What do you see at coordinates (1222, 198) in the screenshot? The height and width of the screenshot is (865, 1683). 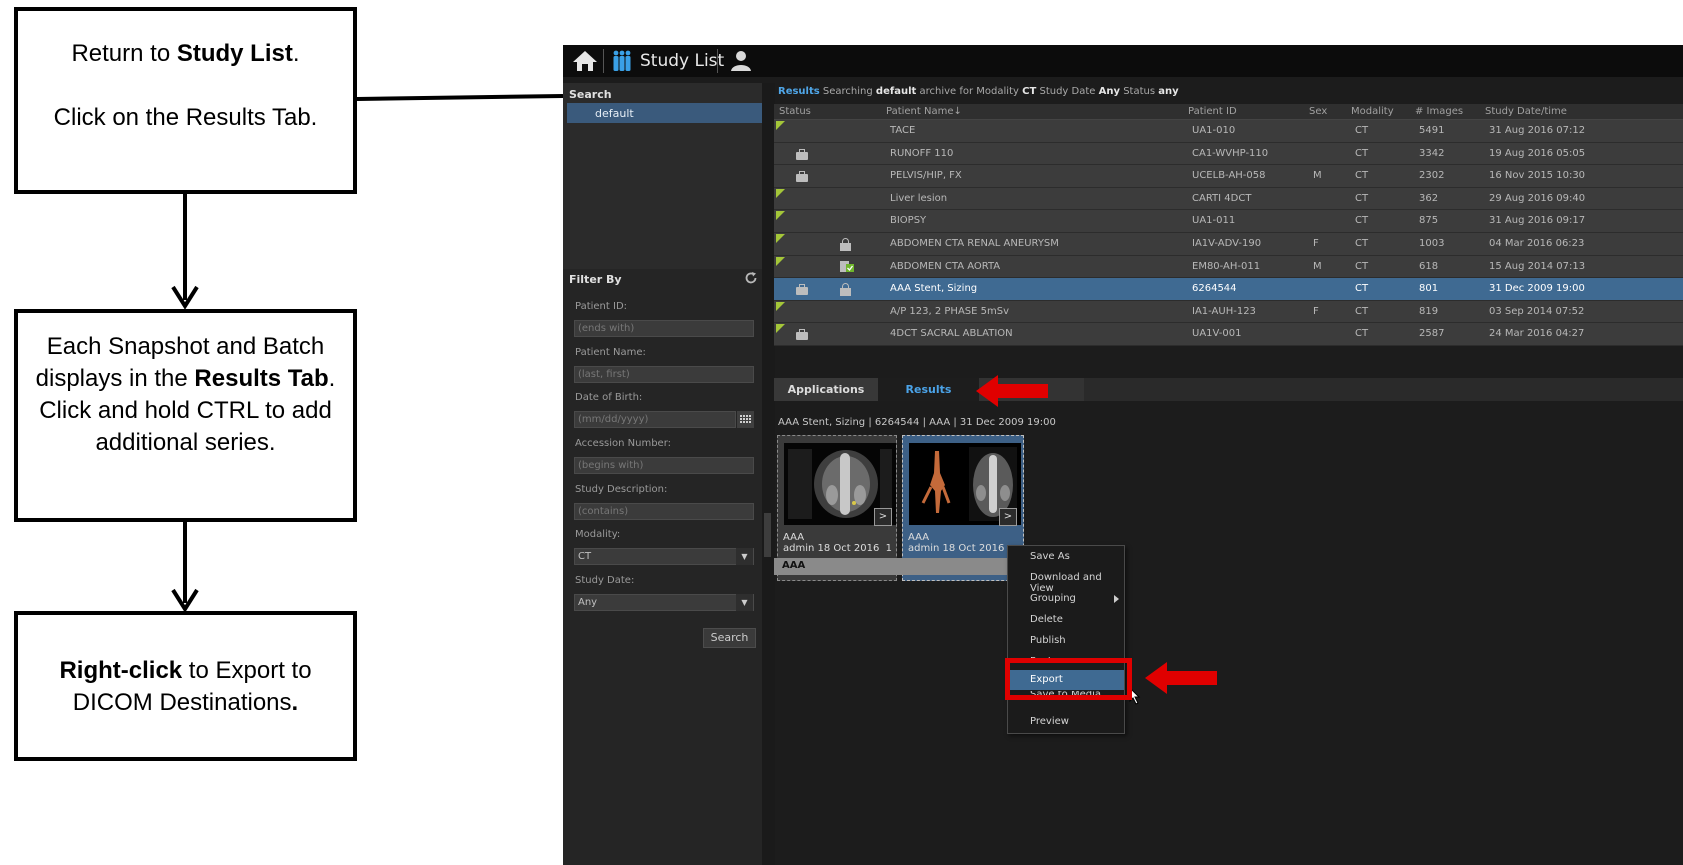 I see `patient-id-cell: CARTI 4DCT` at bounding box center [1222, 198].